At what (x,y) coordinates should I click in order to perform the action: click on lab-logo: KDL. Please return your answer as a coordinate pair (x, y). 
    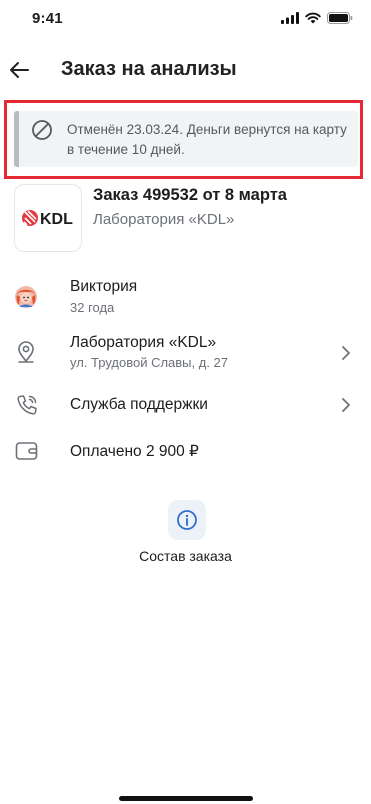
    Looking at the image, I should click on (48, 218).